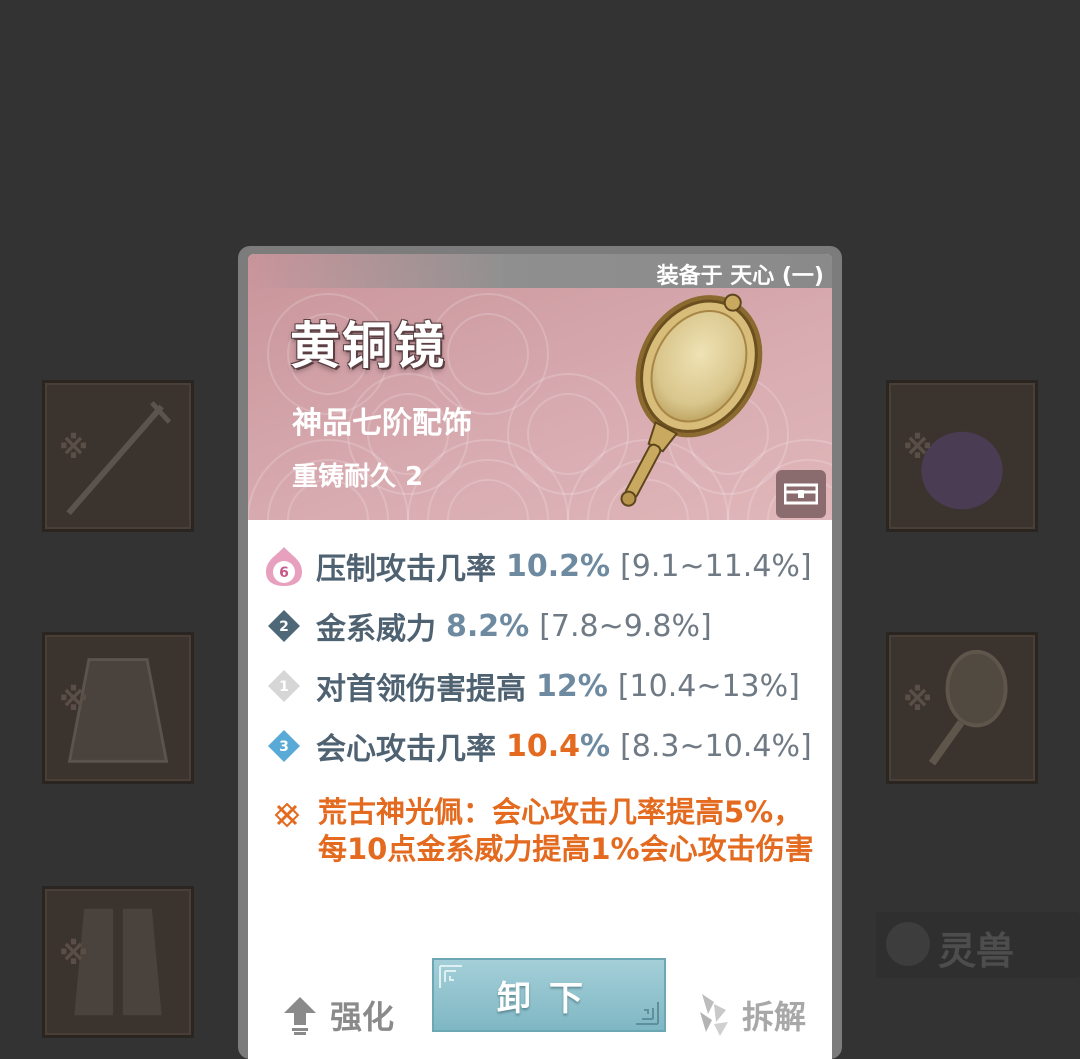 The height and width of the screenshot is (1059, 1080). Describe the element at coordinates (566, 830) in the screenshot. I see `set-bonus-text: 荒古神光佩：会心攻击几率提高5%，每10点金系威力提高1%会心攻击伤害` at that location.